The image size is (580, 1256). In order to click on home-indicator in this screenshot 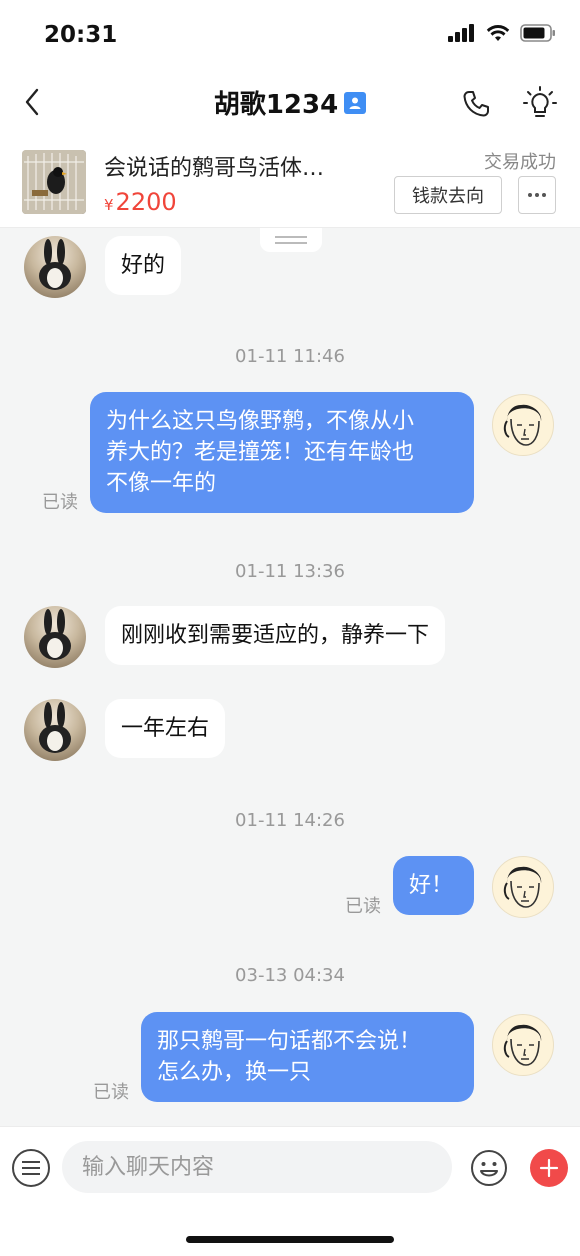, I will do `click(290, 1239)`.